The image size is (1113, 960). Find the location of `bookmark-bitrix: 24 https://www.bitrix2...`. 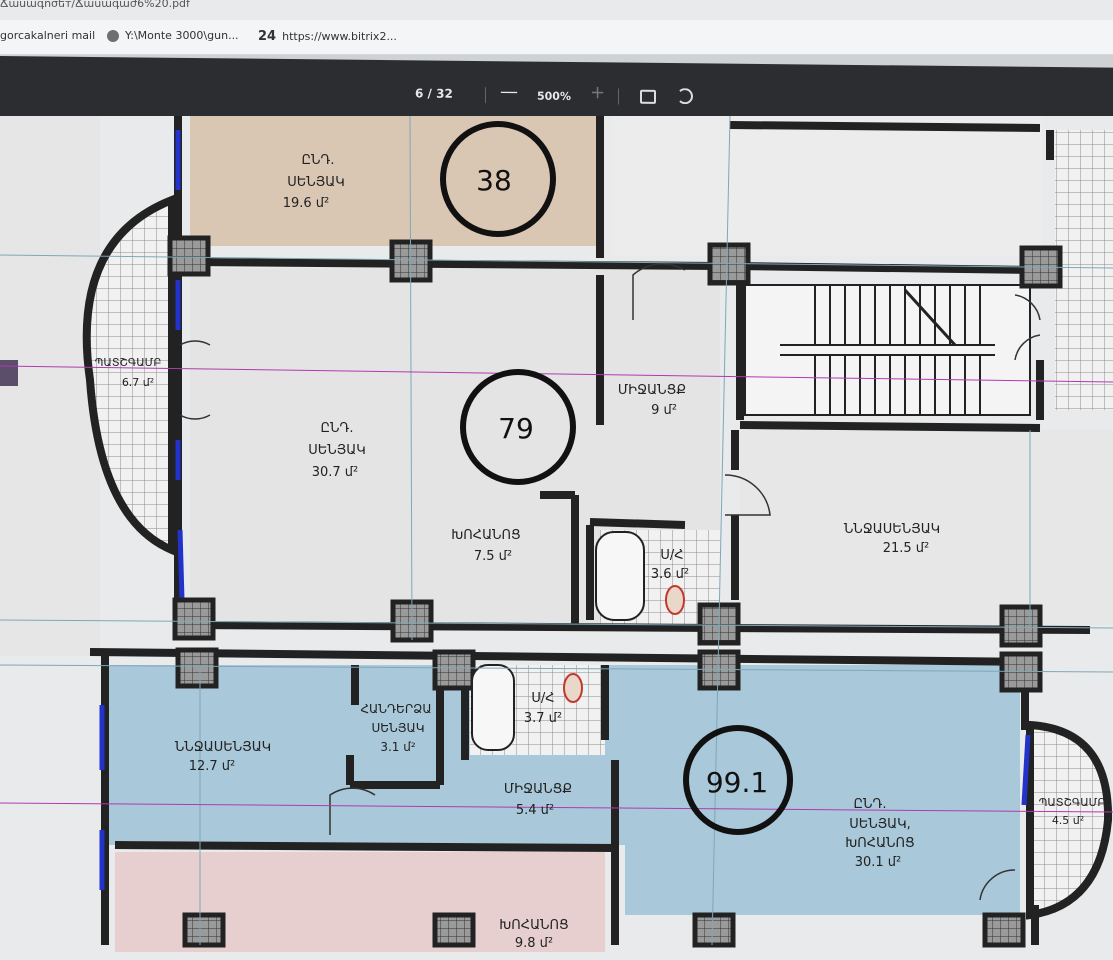

bookmark-bitrix: 24 https://www.bitrix2... is located at coordinates (327, 36).